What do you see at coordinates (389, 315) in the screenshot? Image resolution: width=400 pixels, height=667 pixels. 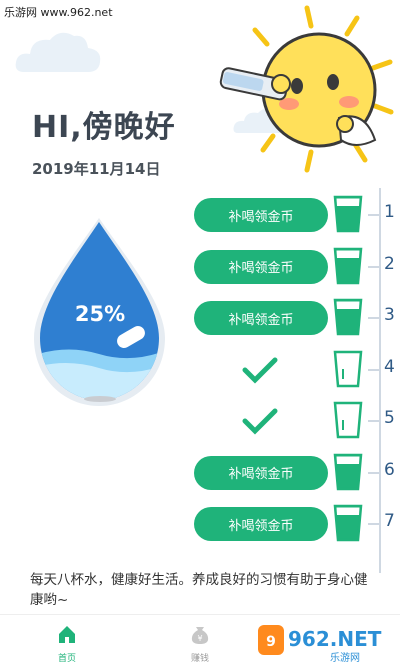 I see `schedule-index: 3` at bounding box center [389, 315].